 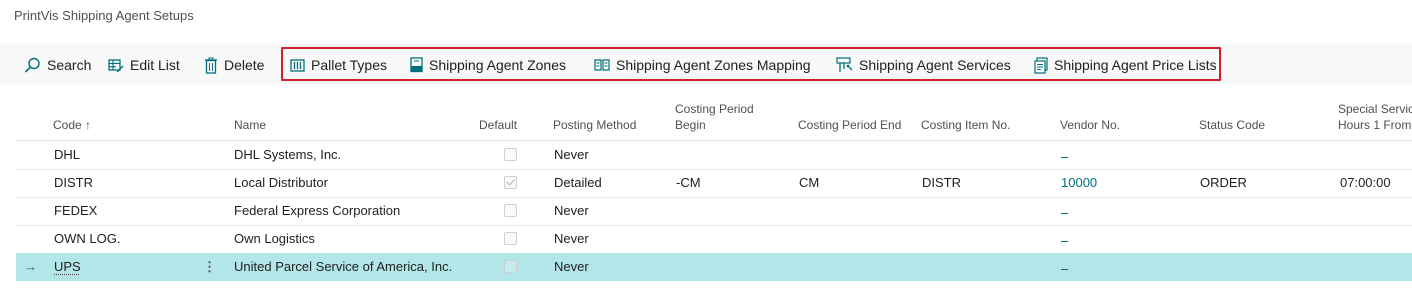 I want to click on cell-costing-item-no: DISTR, so click(x=941, y=183).